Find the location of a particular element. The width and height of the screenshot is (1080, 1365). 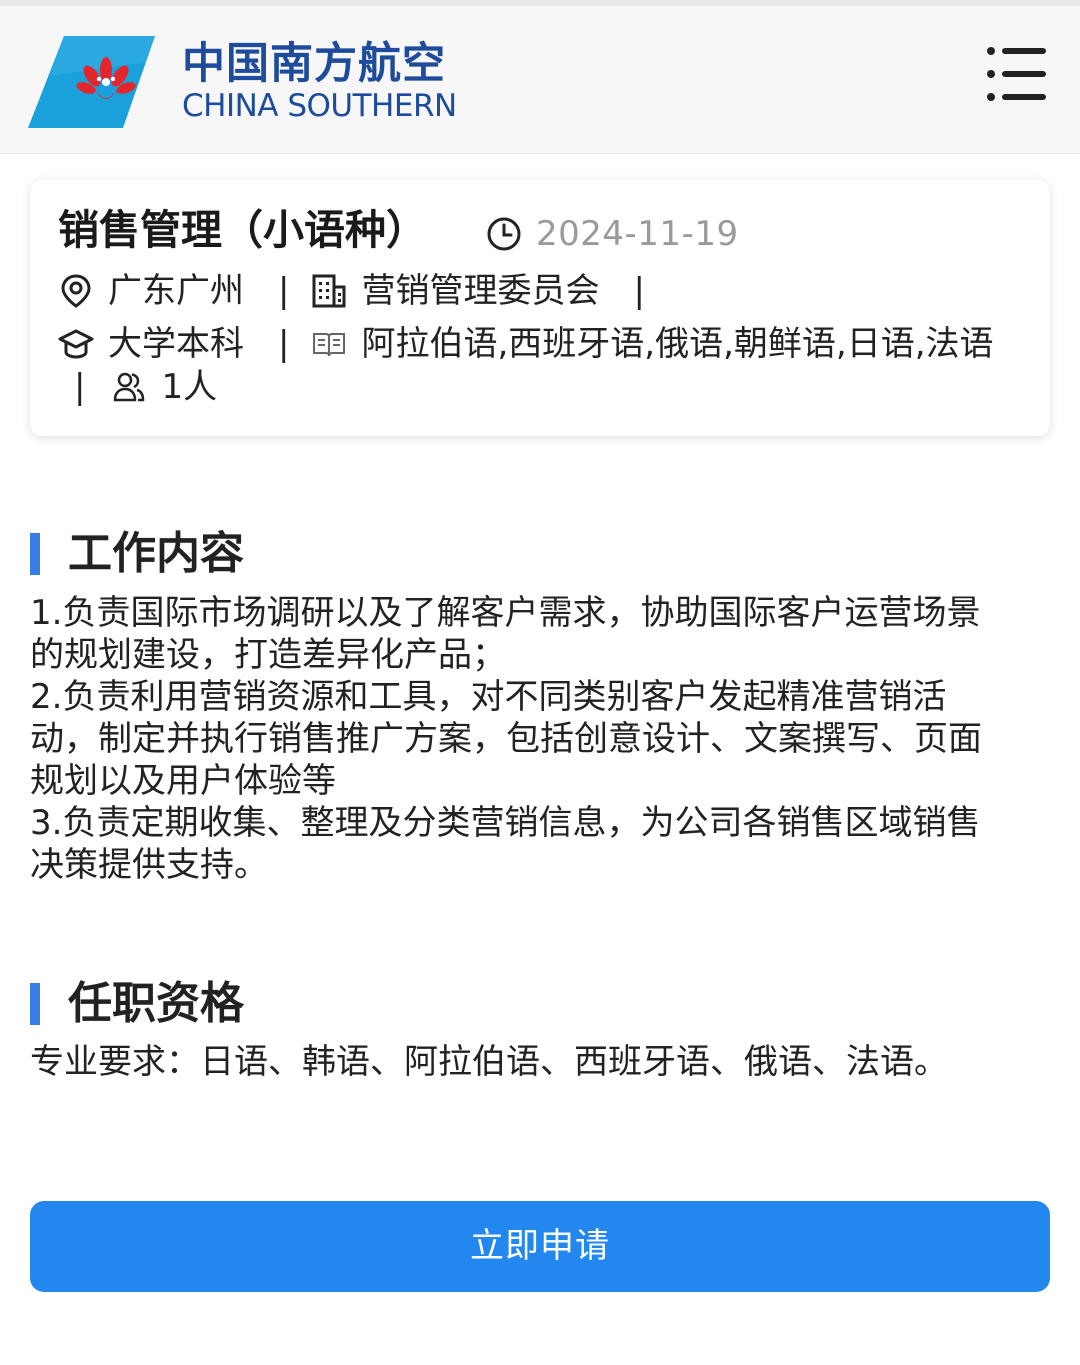

duties-line: 1.负责国际市场调研以及了解客户需求，协助国际客户运营场景 is located at coordinates (505, 613).